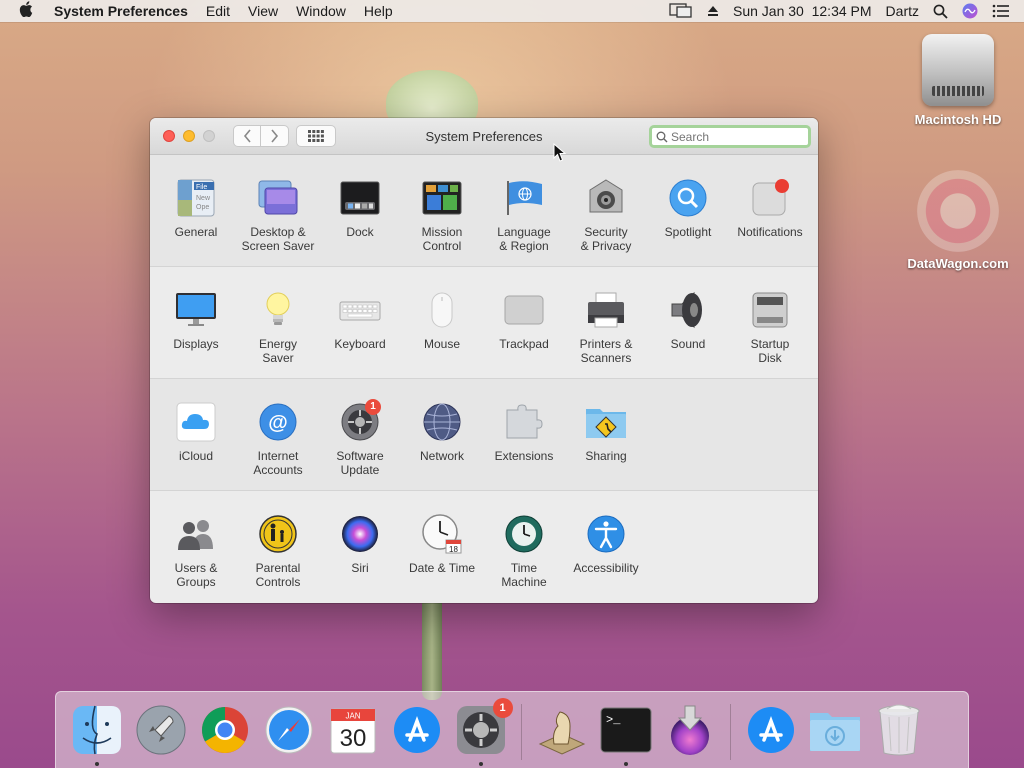 Image resolution: width=1024 pixels, height=768 pixels. What do you see at coordinates (970, 11) in the screenshot?
I see `siri-menubar-icon` at bounding box center [970, 11].